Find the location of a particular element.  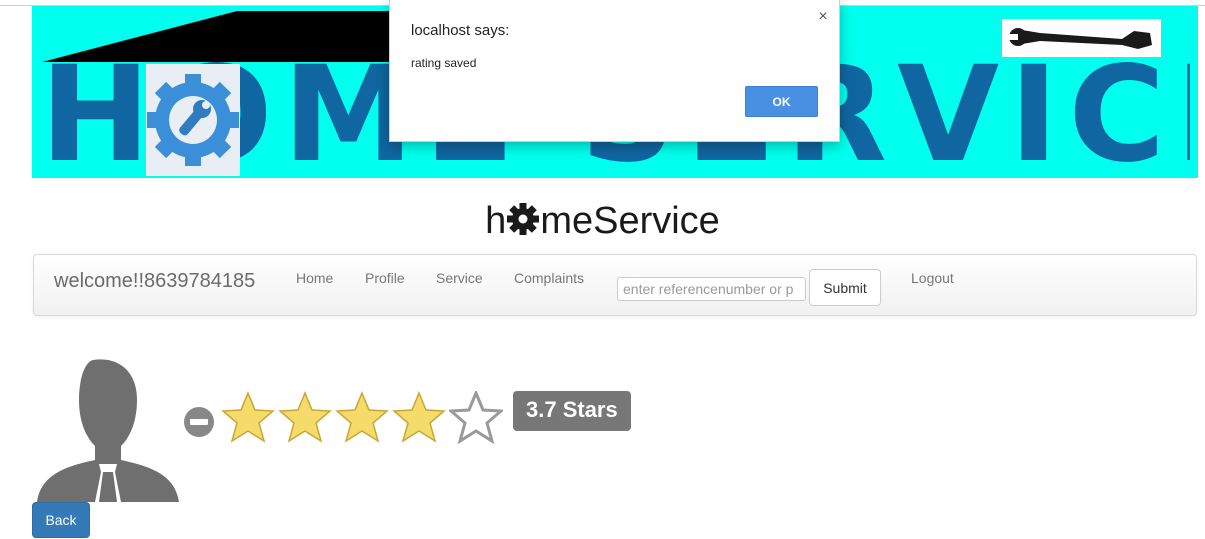

brand-prefix: h is located at coordinates (496, 221).